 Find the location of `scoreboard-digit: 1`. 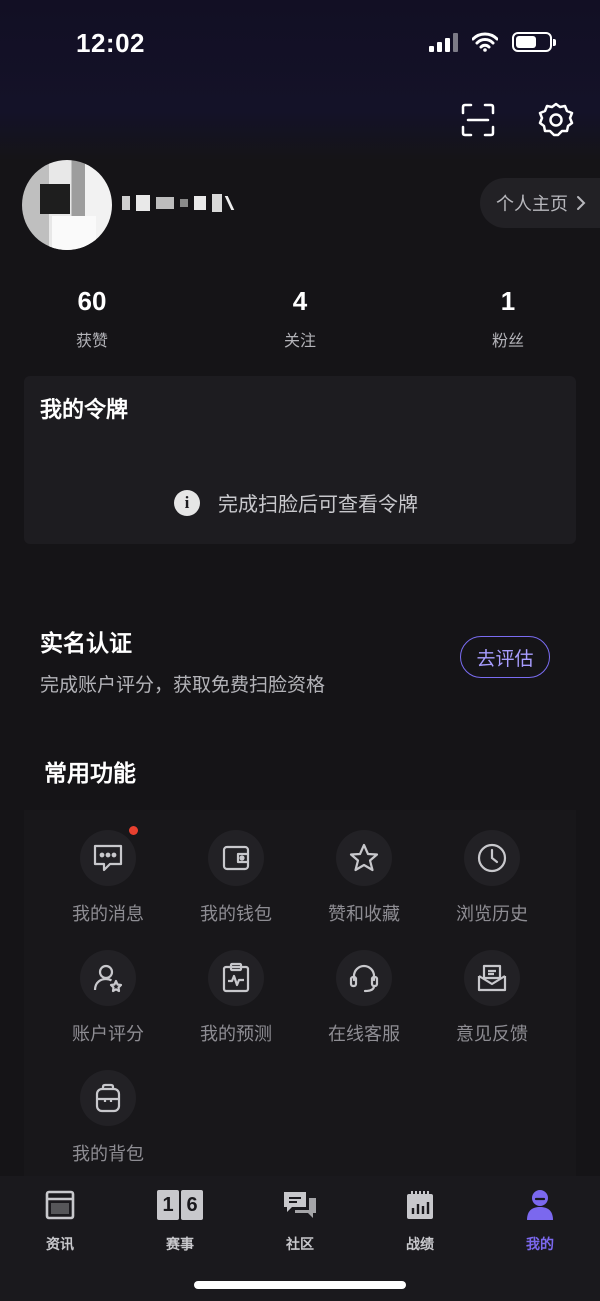

scoreboard-digit: 1 is located at coordinates (168, 1205).